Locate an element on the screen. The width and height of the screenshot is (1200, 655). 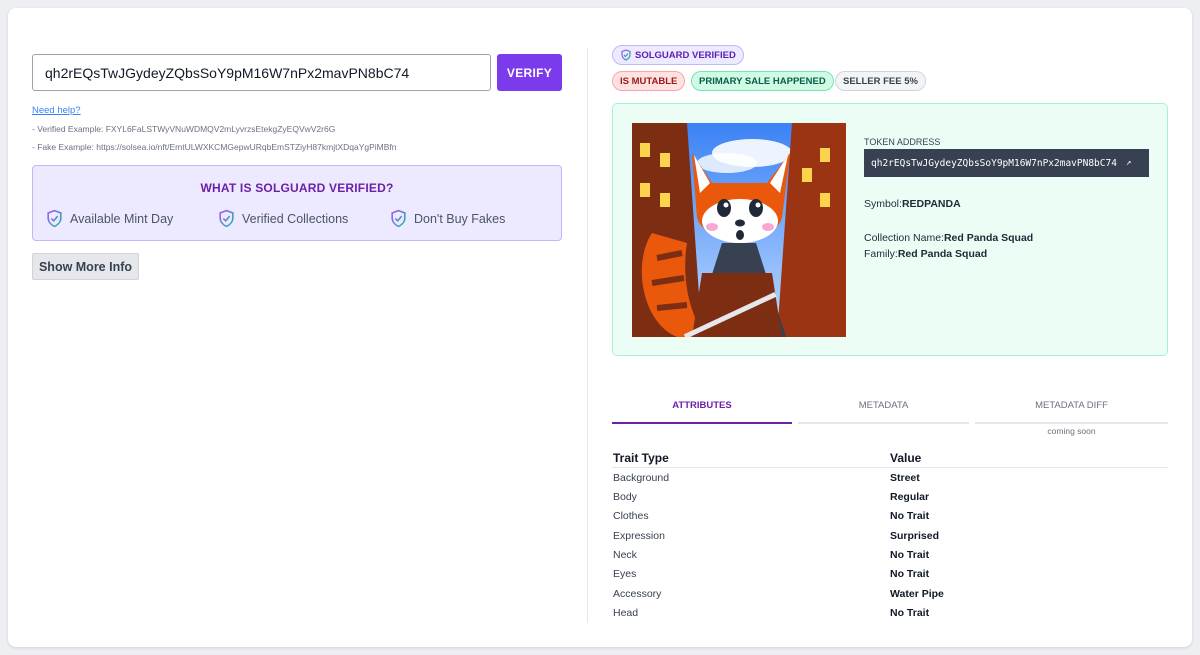
table-row: Head No Trait is located at coordinates (890, 616).